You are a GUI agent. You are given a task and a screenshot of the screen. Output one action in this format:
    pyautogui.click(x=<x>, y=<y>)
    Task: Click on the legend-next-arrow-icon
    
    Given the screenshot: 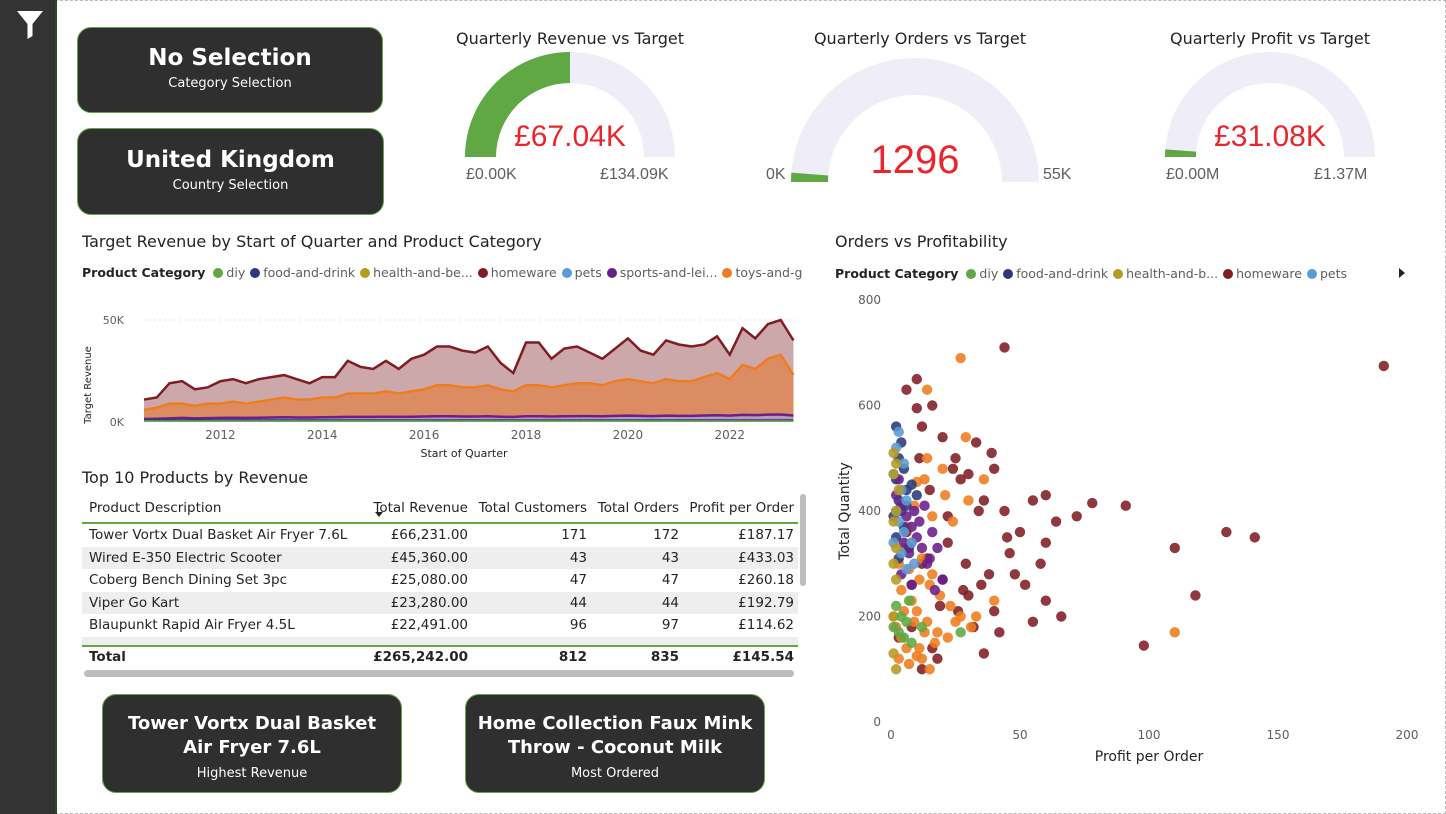 What is the action you would take?
    pyautogui.click(x=1402, y=273)
    